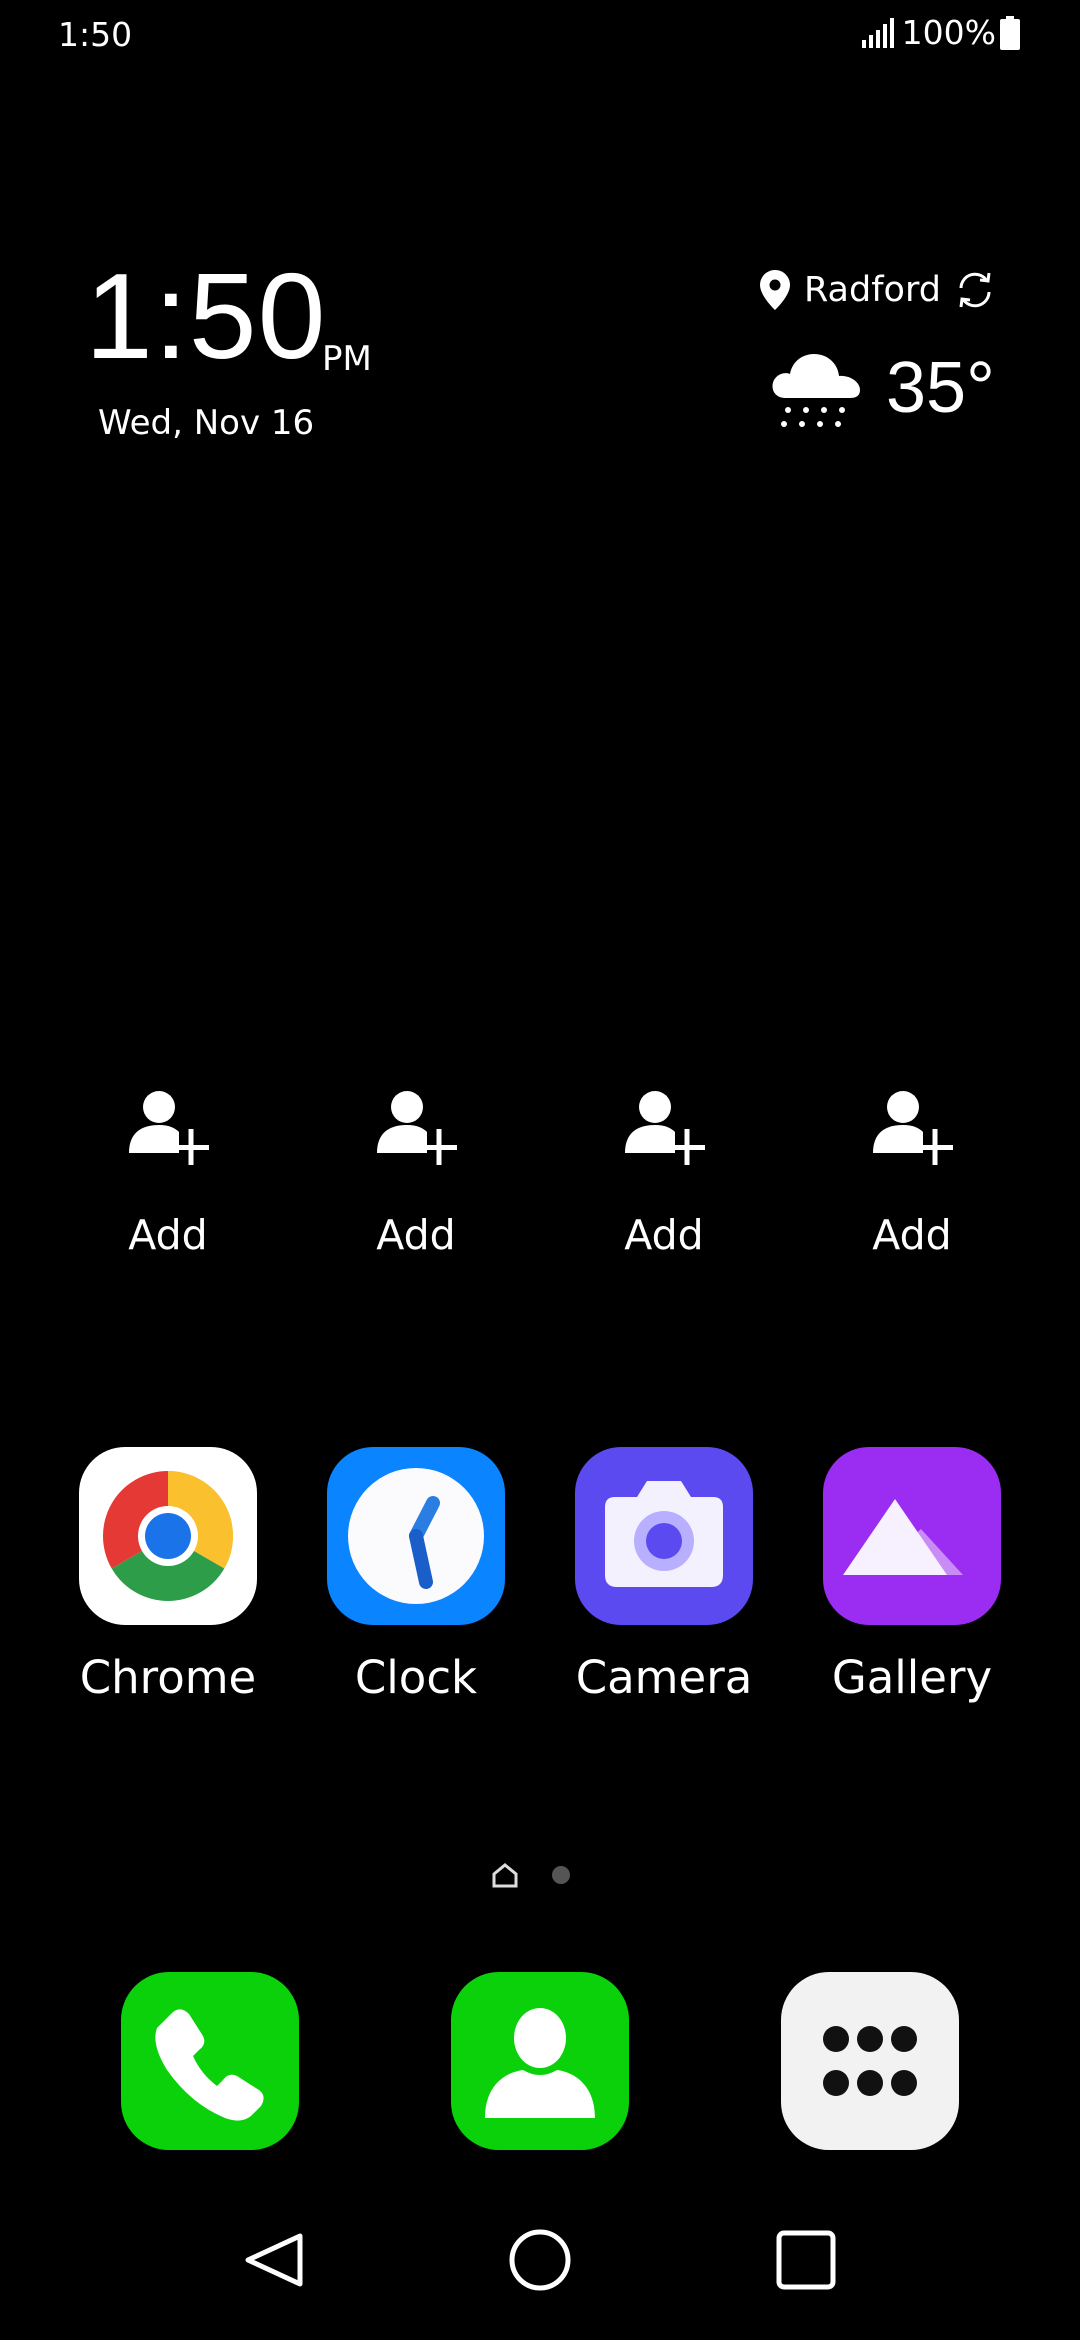 This screenshot has height=2340, width=1080. I want to click on app-gallery: Gallery, so click(912, 1575).